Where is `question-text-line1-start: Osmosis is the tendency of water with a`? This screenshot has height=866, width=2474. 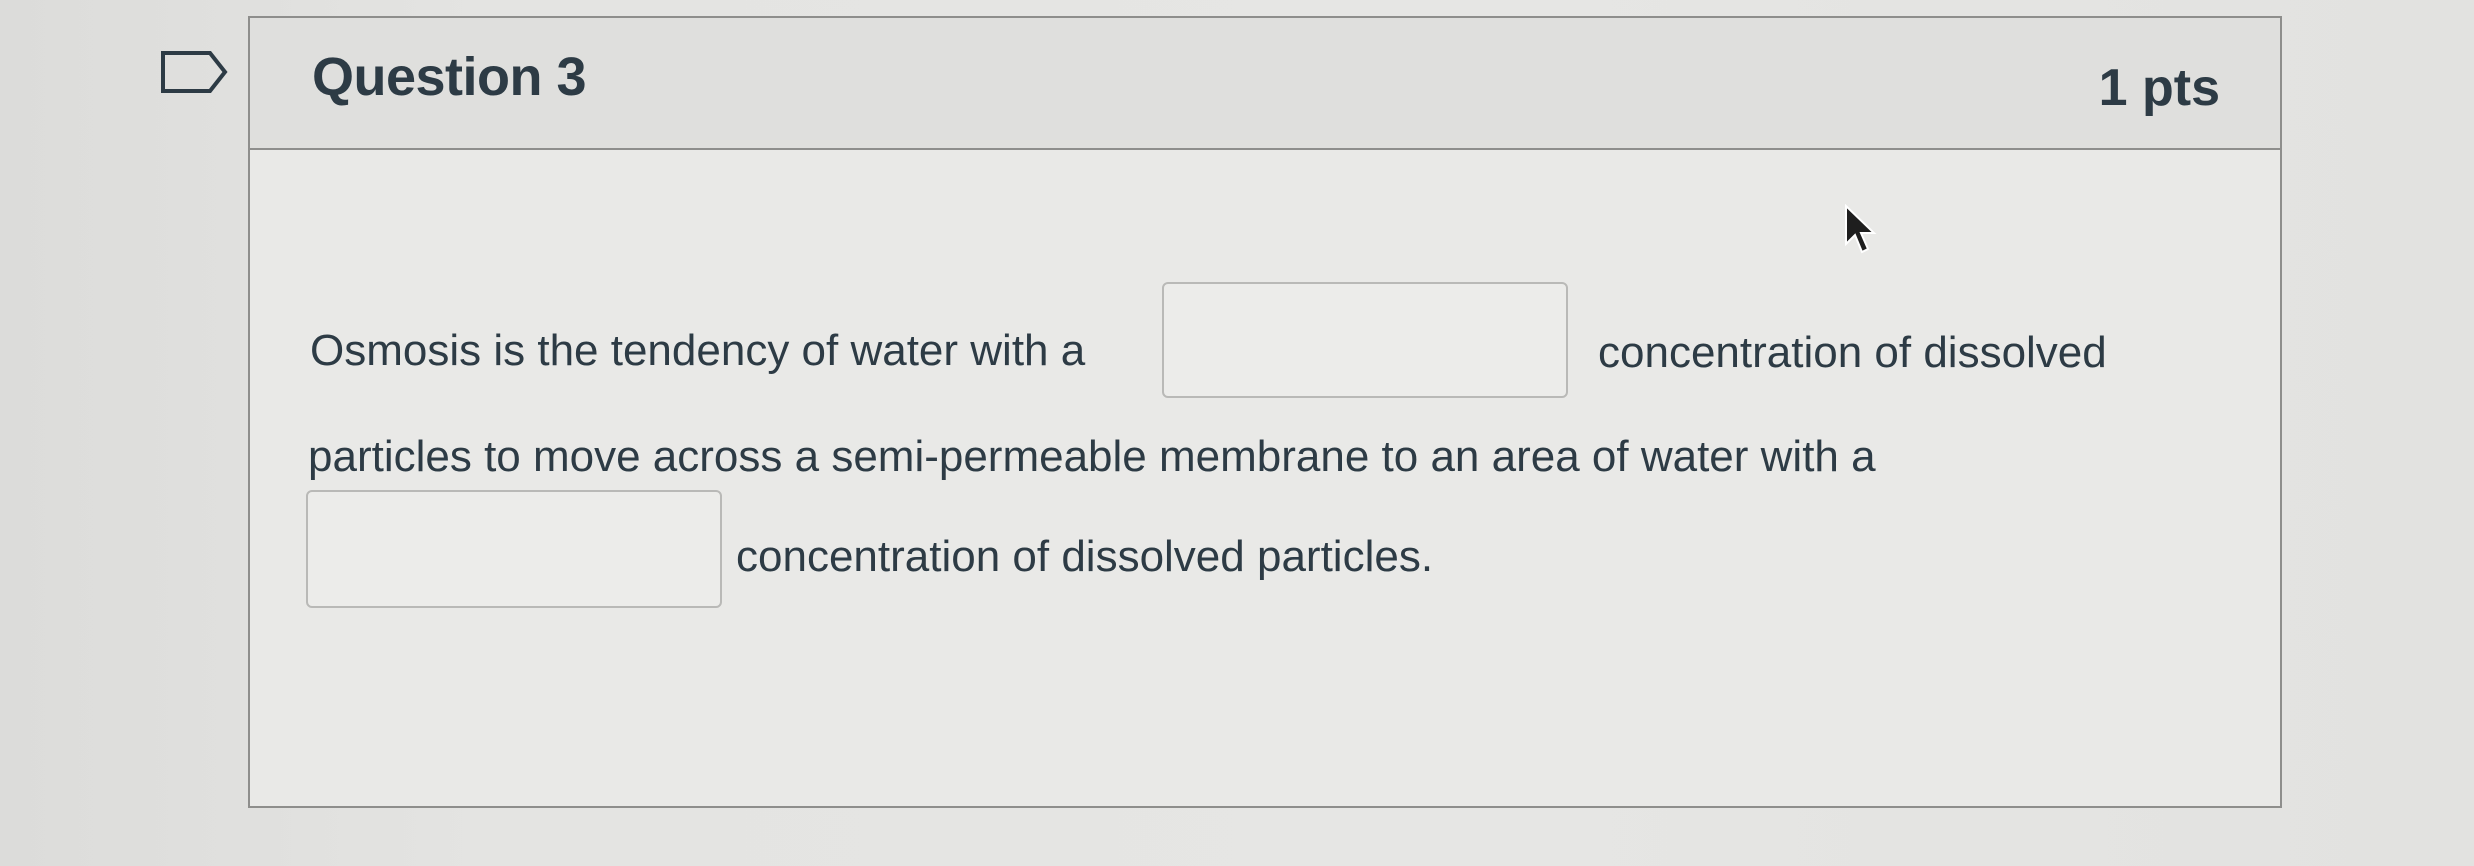 question-text-line1-start: Osmosis is the tendency of water with a is located at coordinates (698, 350).